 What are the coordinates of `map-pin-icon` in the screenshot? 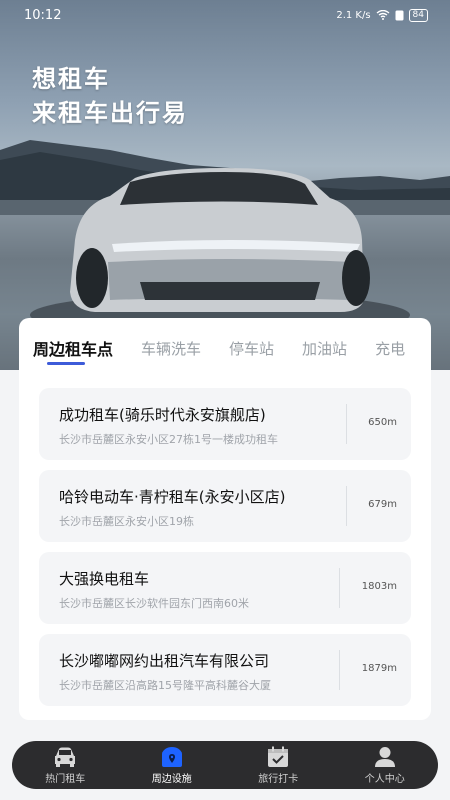 It's located at (171, 757).